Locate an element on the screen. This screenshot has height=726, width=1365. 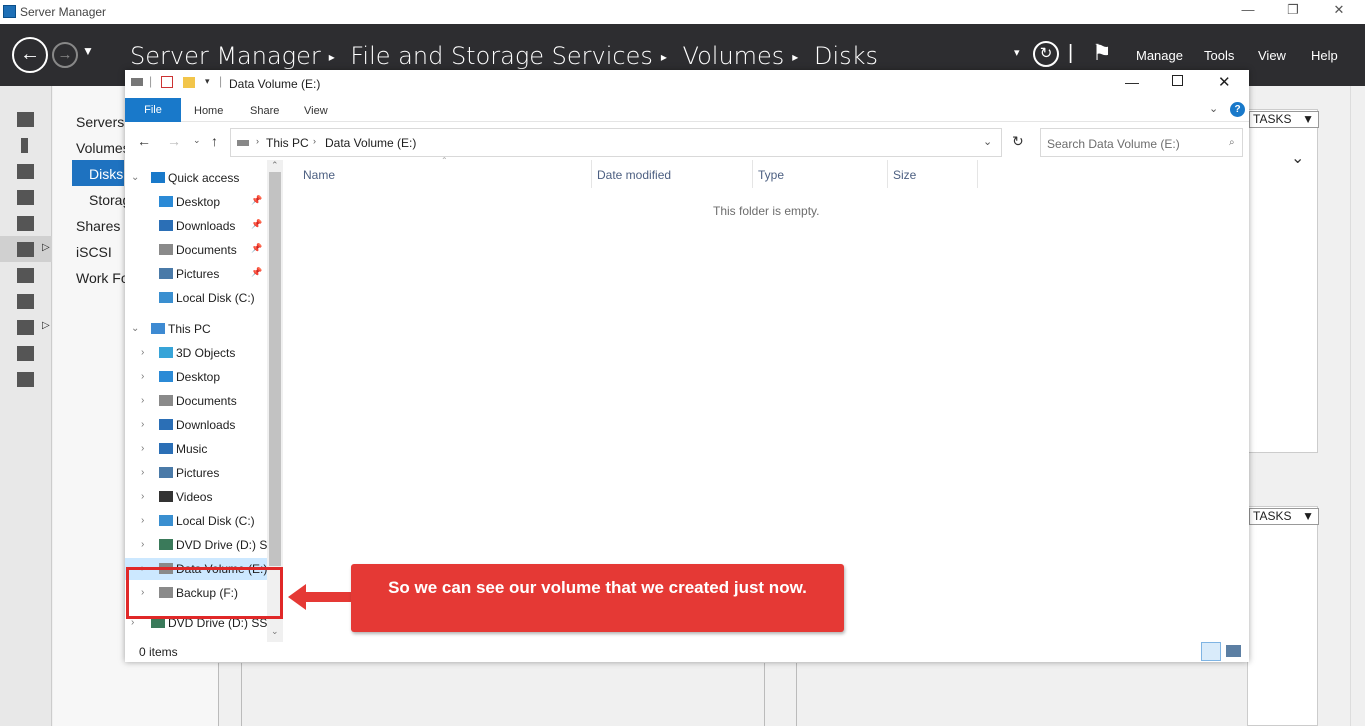
address-bar: › This PC › Data Volume (E:) ⌄ is located at coordinates (616, 142).